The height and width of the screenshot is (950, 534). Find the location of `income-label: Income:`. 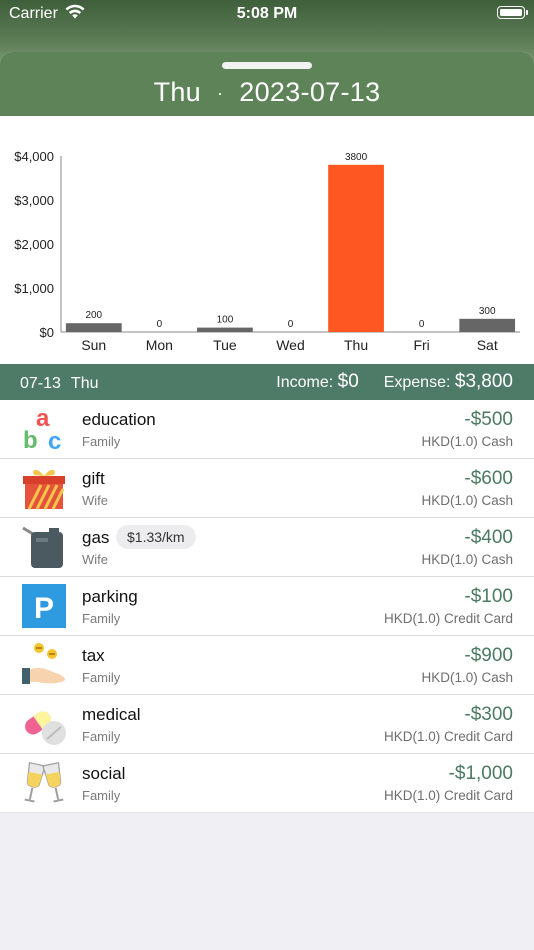

income-label: Income: is located at coordinates (305, 382).